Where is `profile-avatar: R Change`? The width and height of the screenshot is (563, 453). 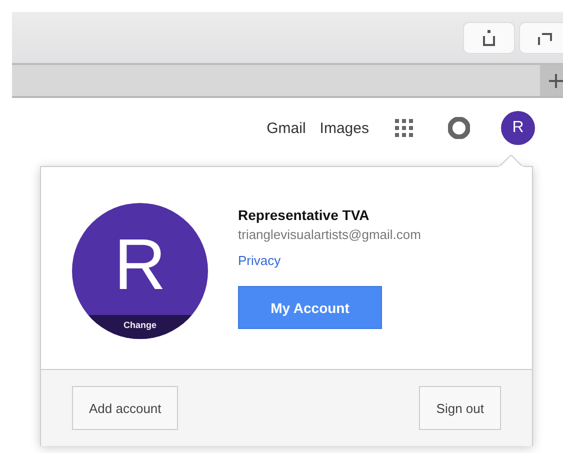
profile-avatar: R Change is located at coordinates (140, 271).